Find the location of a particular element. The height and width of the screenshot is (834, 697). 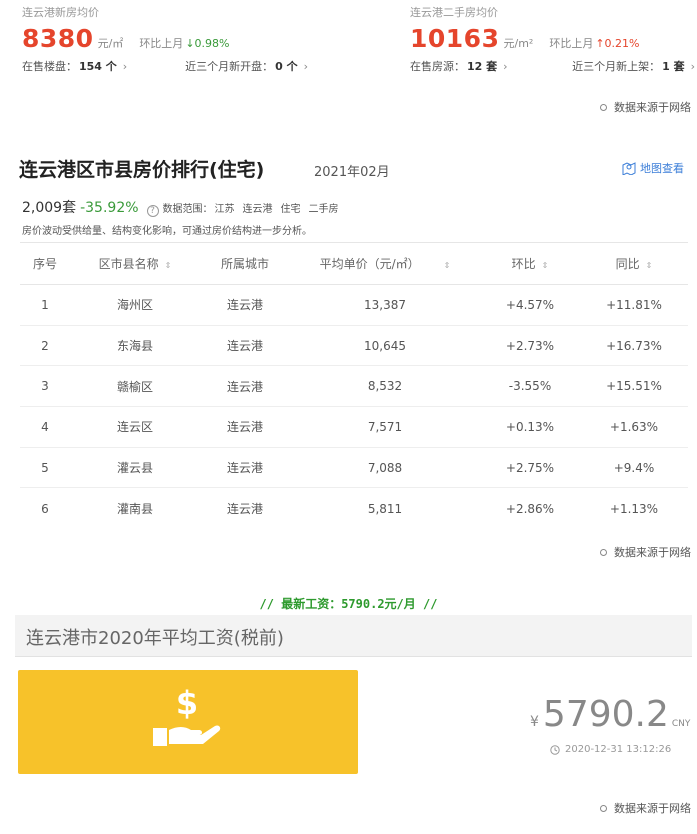

ranking-summary: 2,009套 -35.92% ? 数据范围： 江苏 连云港 住宅 二手房 is located at coordinates (180, 207).